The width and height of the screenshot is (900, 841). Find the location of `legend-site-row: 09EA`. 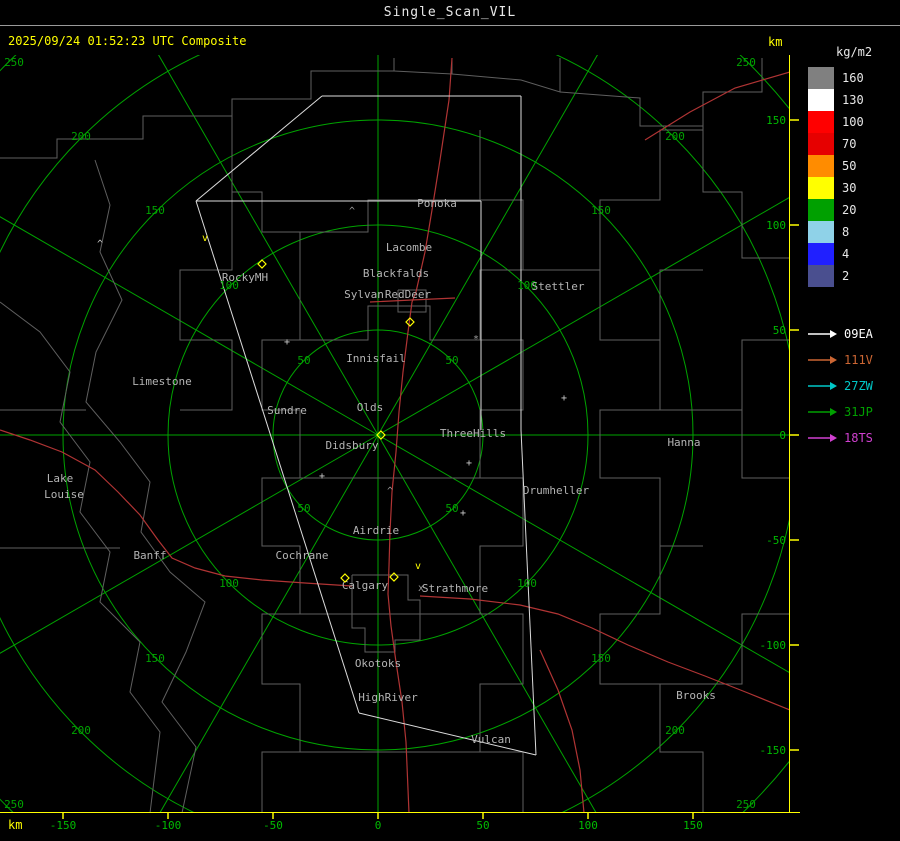

legend-site-row: 09EA is located at coordinates (853, 334).